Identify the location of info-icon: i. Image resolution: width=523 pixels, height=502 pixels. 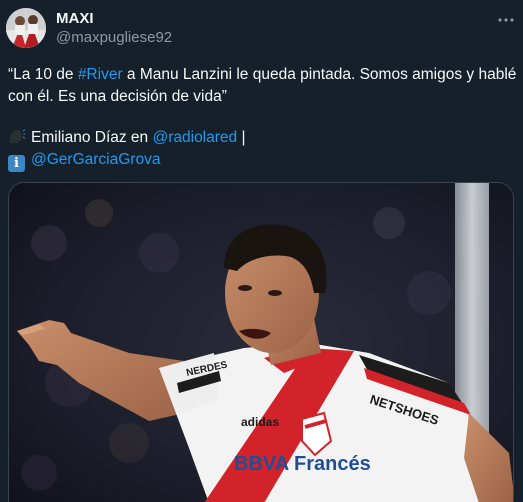
(16, 163).